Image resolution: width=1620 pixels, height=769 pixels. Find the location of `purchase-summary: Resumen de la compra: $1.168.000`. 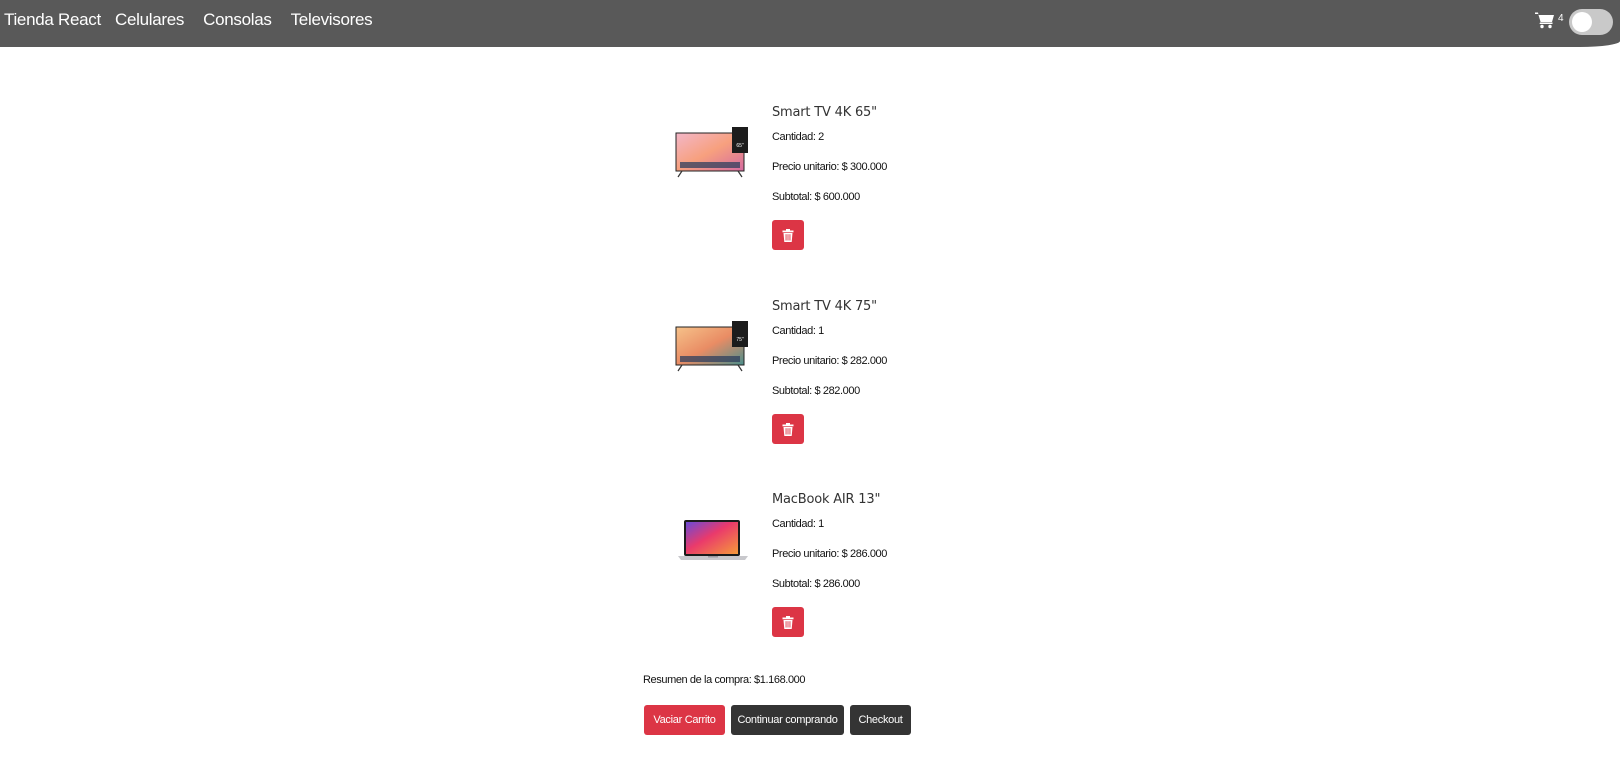

purchase-summary: Resumen de la compra: $1.168.000 is located at coordinates (724, 680).